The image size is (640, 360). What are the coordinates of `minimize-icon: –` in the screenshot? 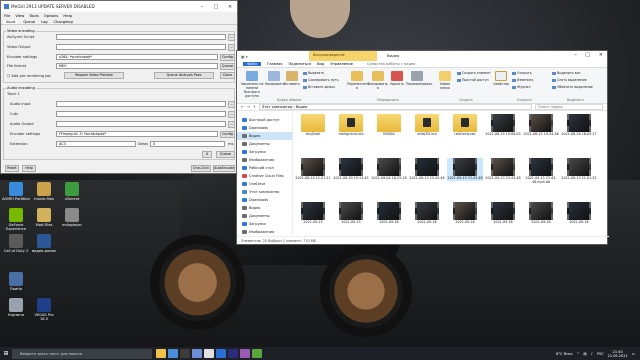 It's located at (202, 6).